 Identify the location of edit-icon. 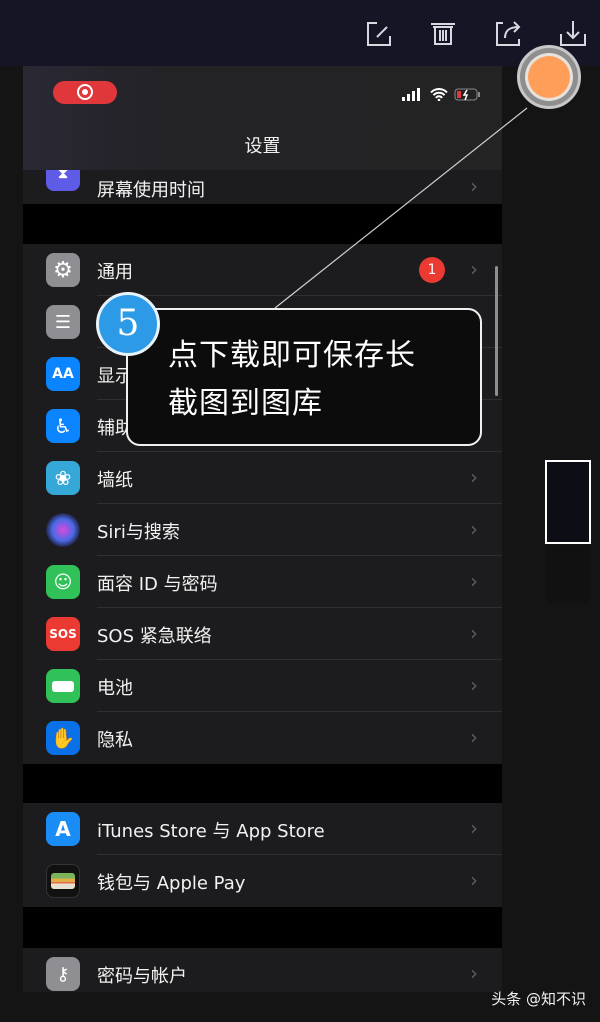
(379, 34).